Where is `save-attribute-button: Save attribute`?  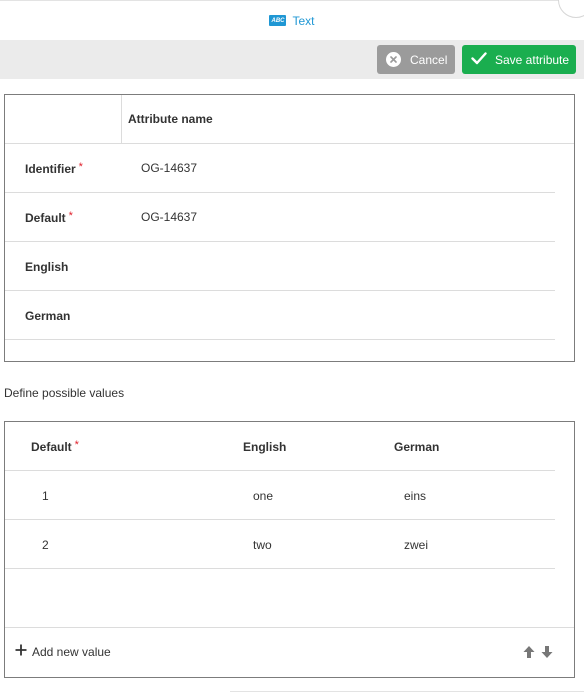 save-attribute-button: Save attribute is located at coordinates (519, 59).